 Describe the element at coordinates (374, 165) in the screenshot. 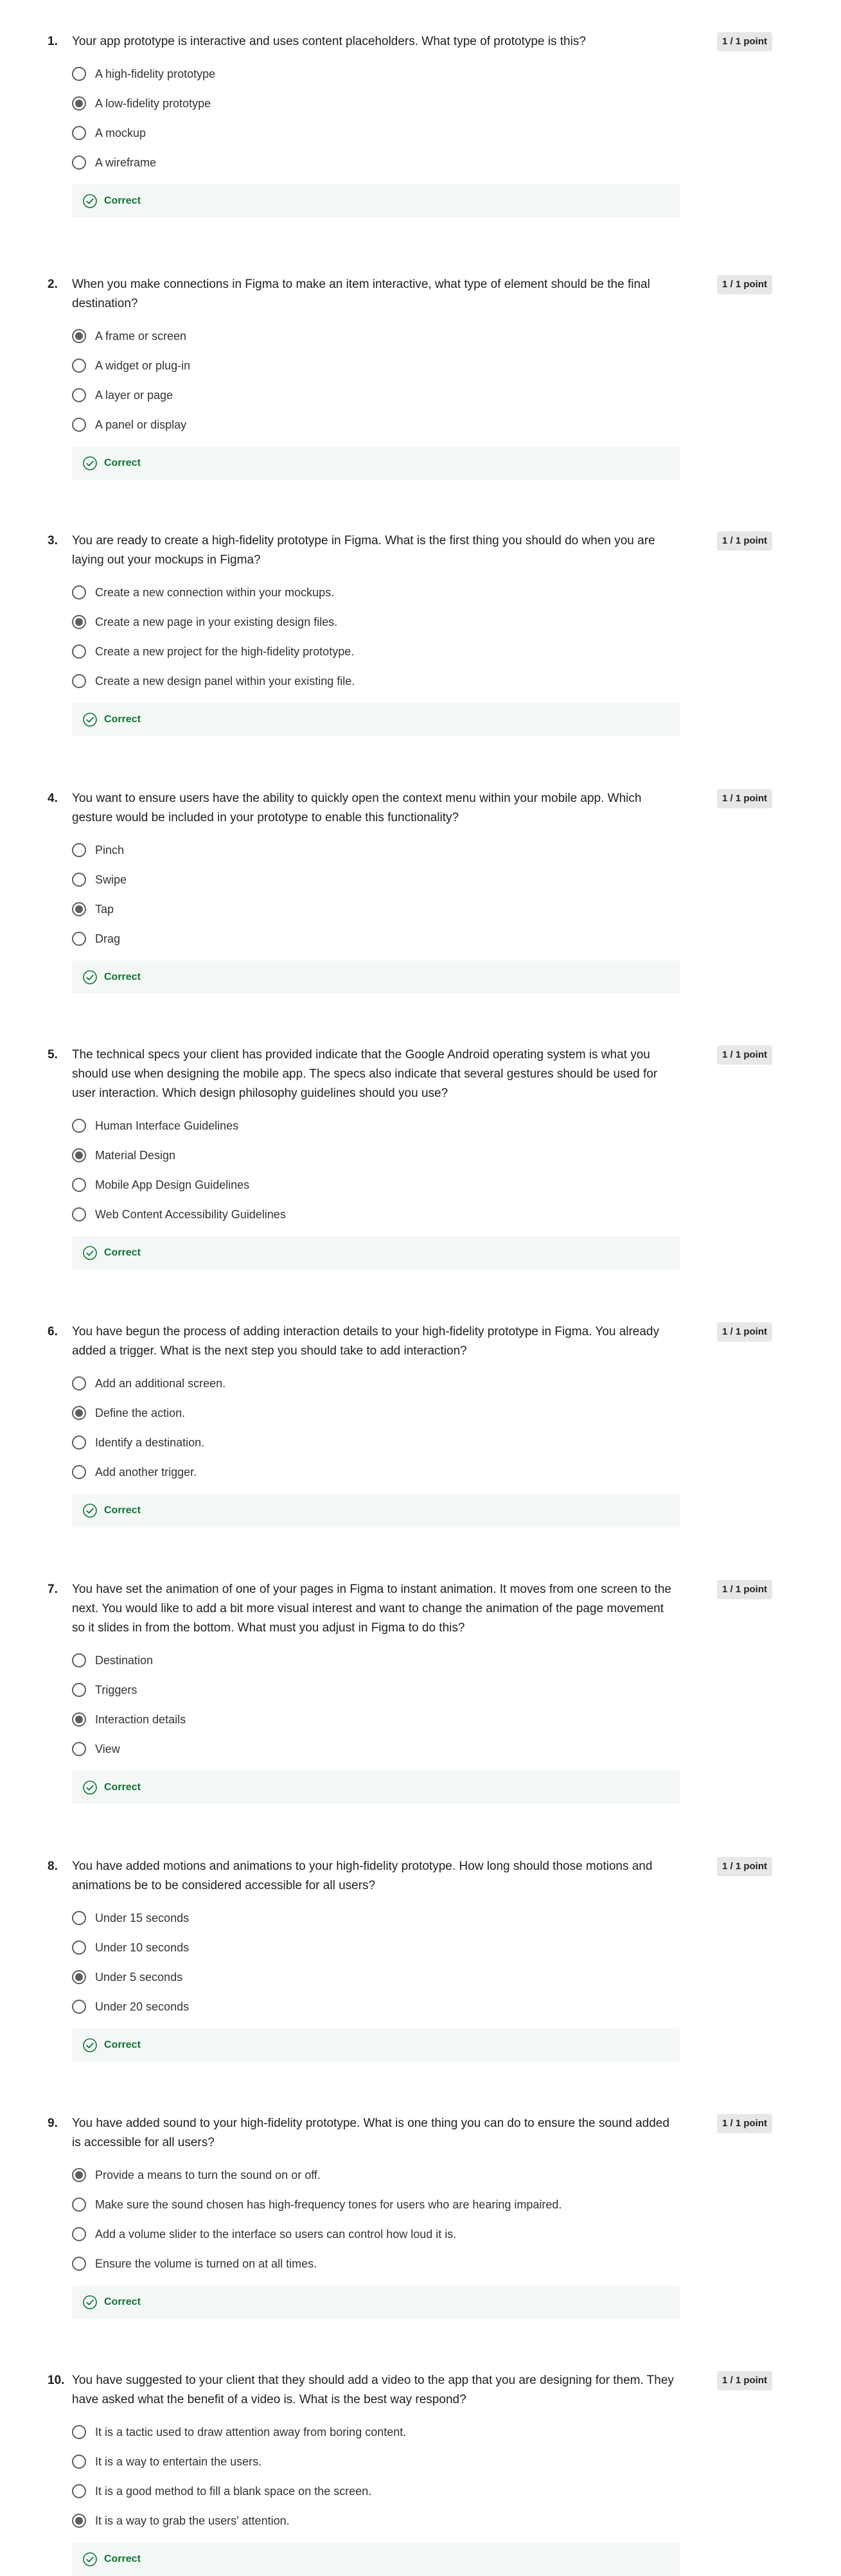

I see `answer-option: A wireframe` at that location.